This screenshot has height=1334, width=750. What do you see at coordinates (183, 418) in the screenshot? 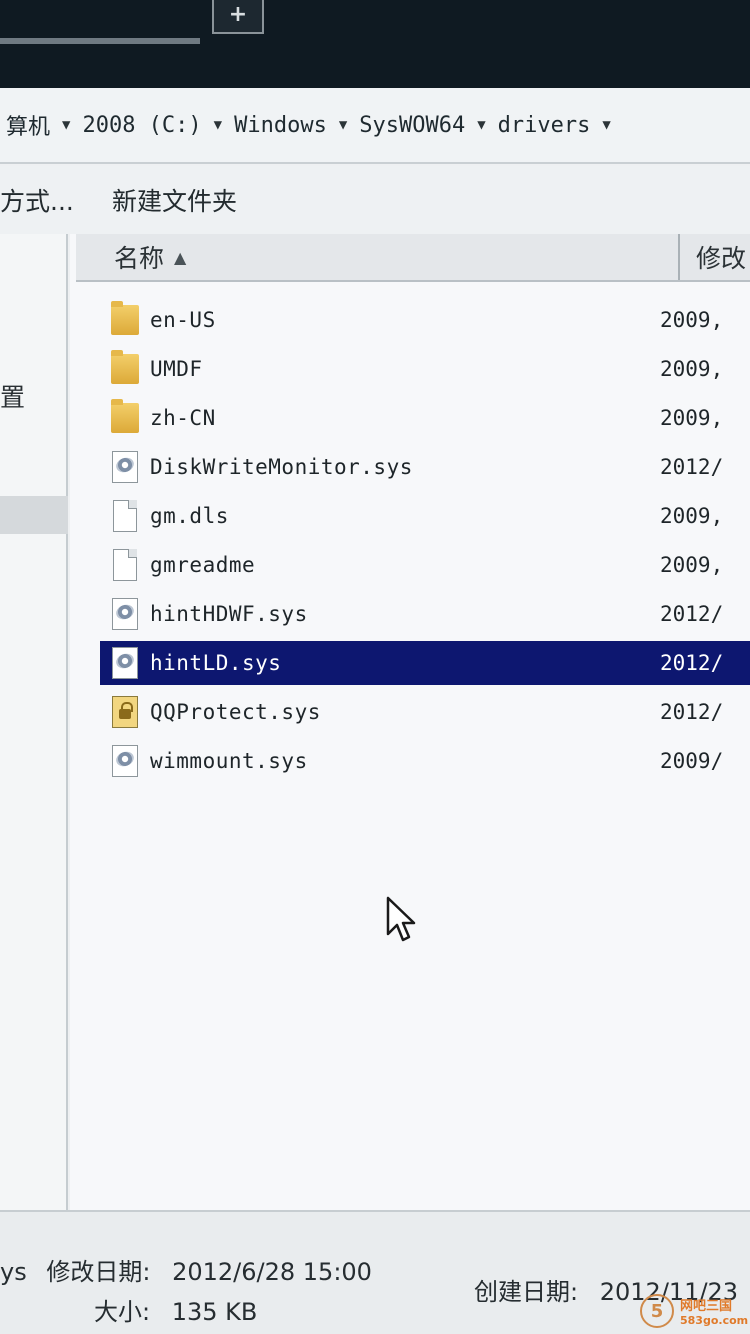
I see `file-name: zh-CN` at bounding box center [183, 418].